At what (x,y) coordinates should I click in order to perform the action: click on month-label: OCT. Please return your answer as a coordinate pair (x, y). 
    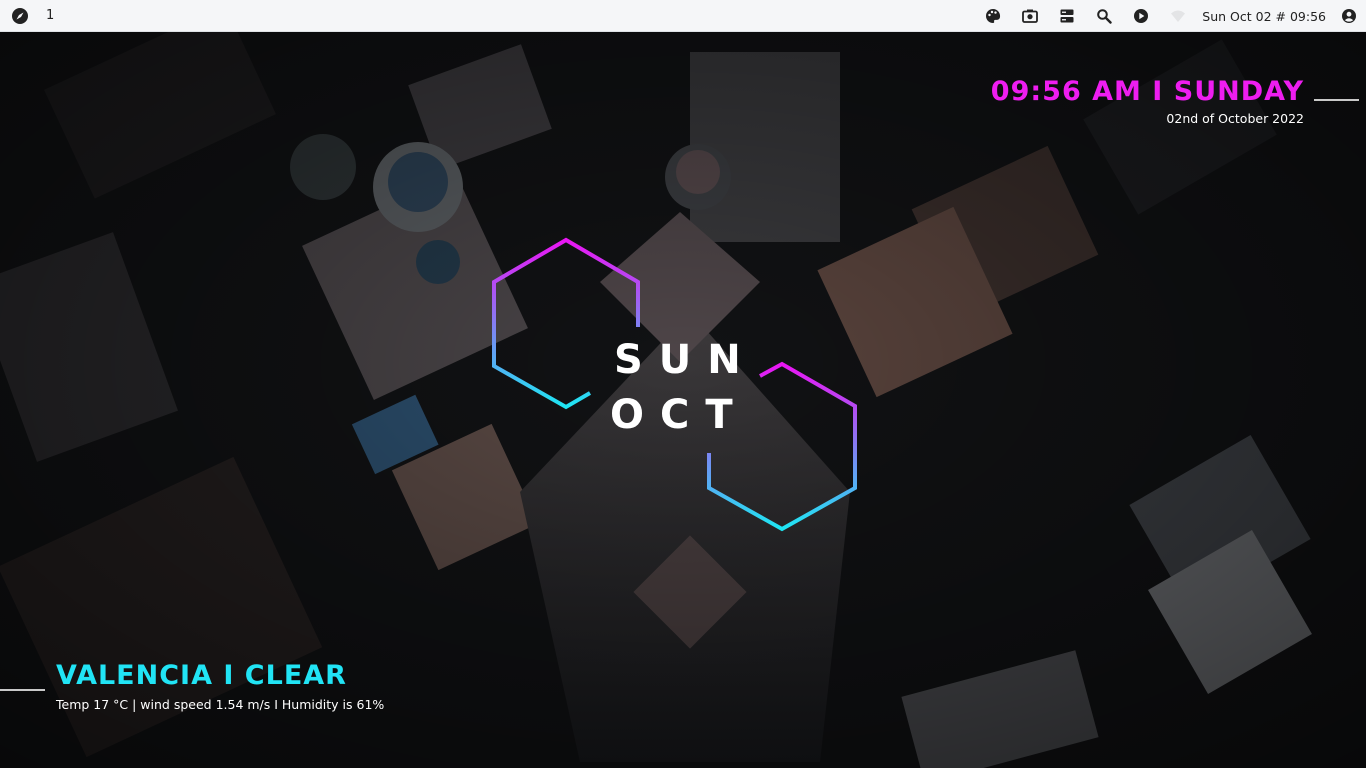
    Looking at the image, I should click on (679, 415).